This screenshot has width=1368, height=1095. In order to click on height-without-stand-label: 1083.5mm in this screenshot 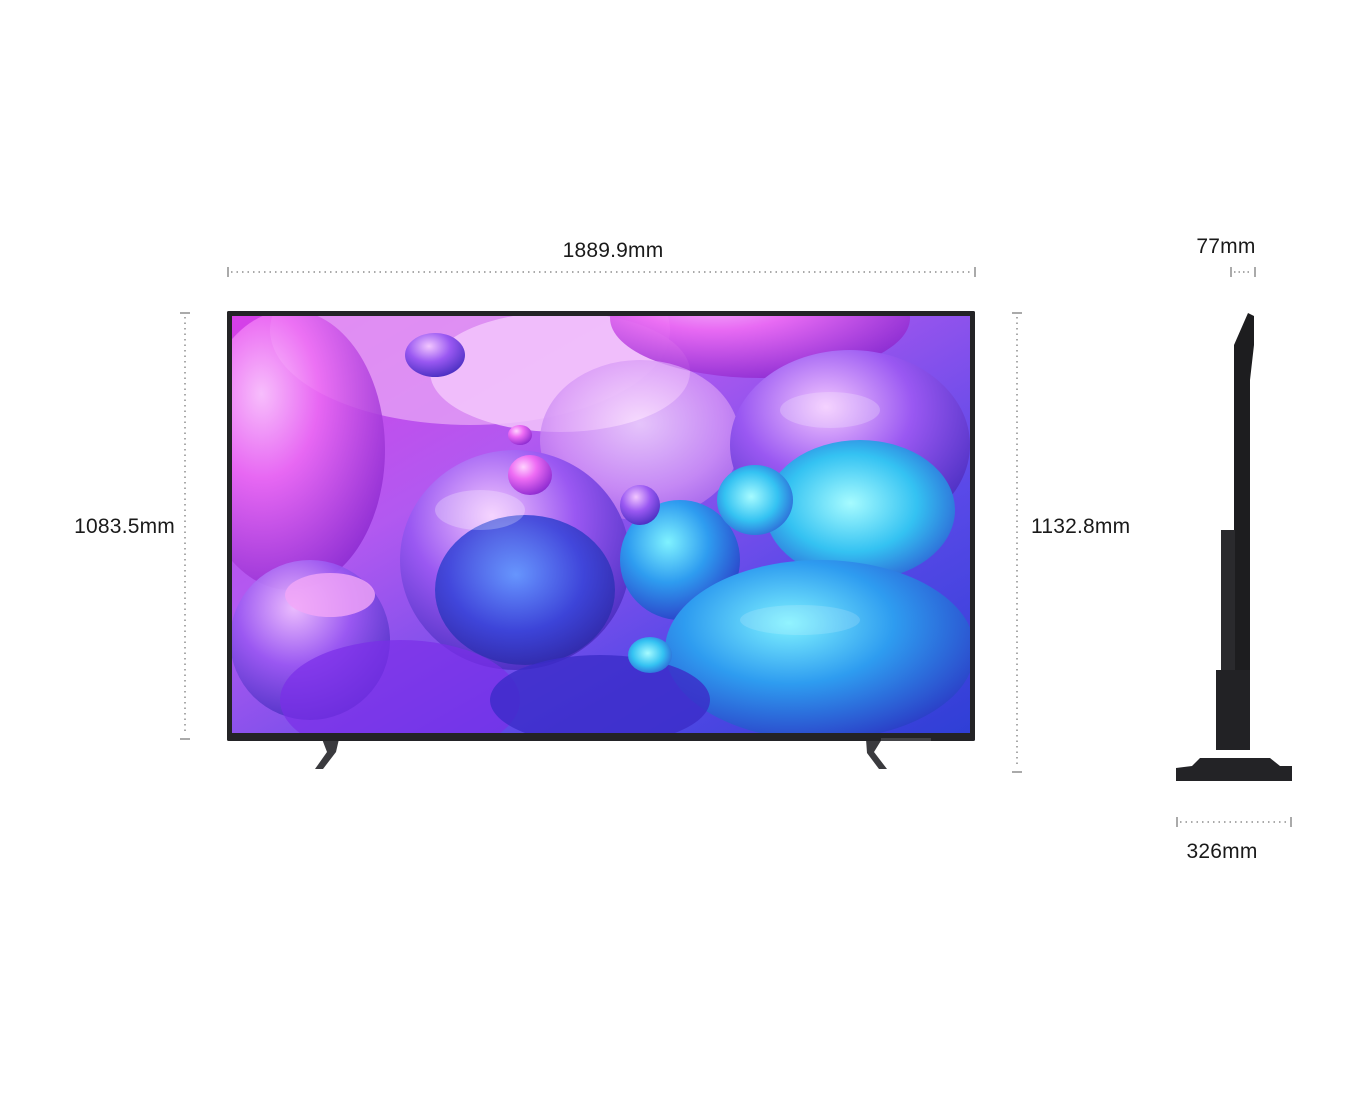, I will do `click(124, 526)`.